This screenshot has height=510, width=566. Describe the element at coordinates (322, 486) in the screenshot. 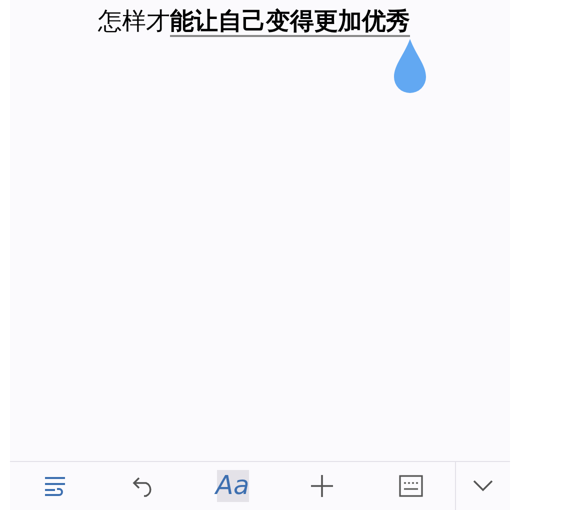

I see `plus-icon` at that location.